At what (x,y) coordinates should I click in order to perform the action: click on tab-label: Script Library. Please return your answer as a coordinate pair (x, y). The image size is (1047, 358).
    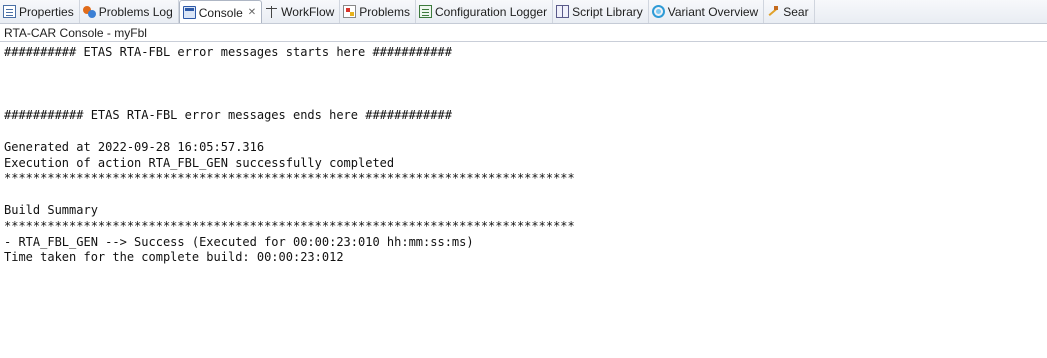
    Looking at the image, I should click on (607, 11).